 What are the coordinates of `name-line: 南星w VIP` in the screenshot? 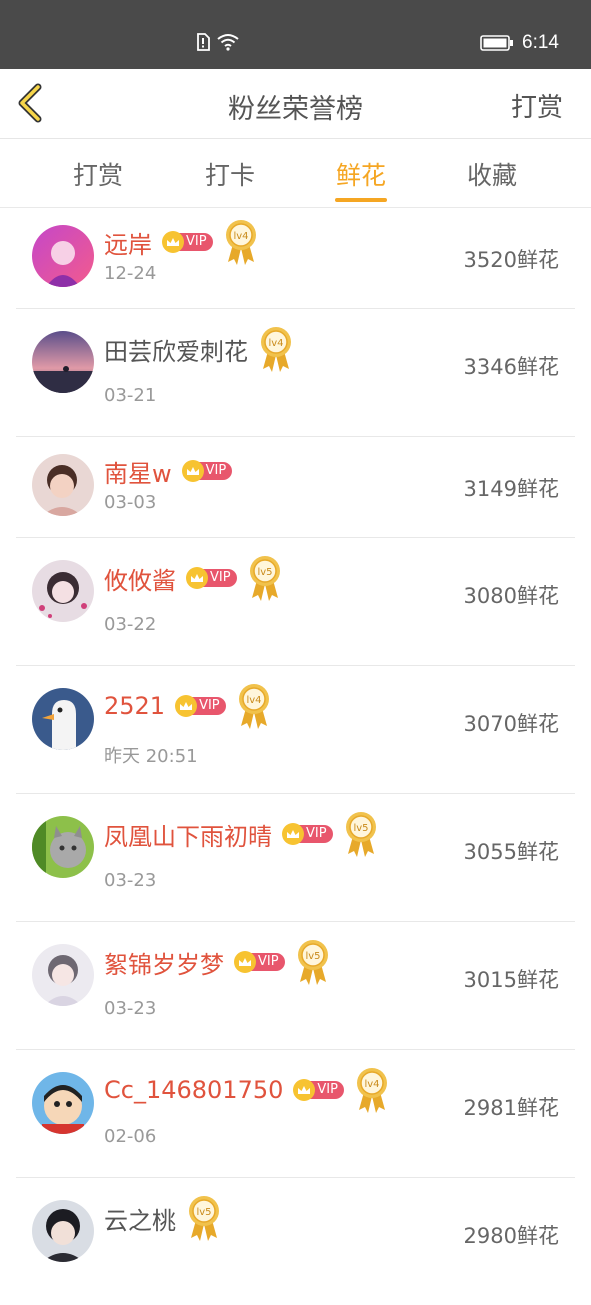 It's located at (168, 471).